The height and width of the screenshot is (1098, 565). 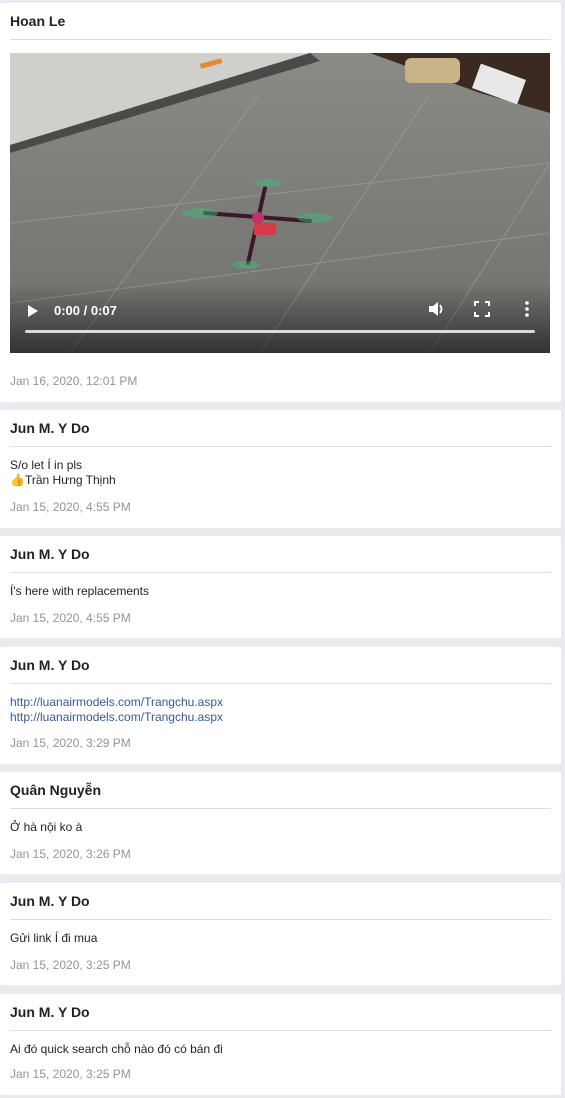 I want to click on play-icon, so click(x=33, y=311).